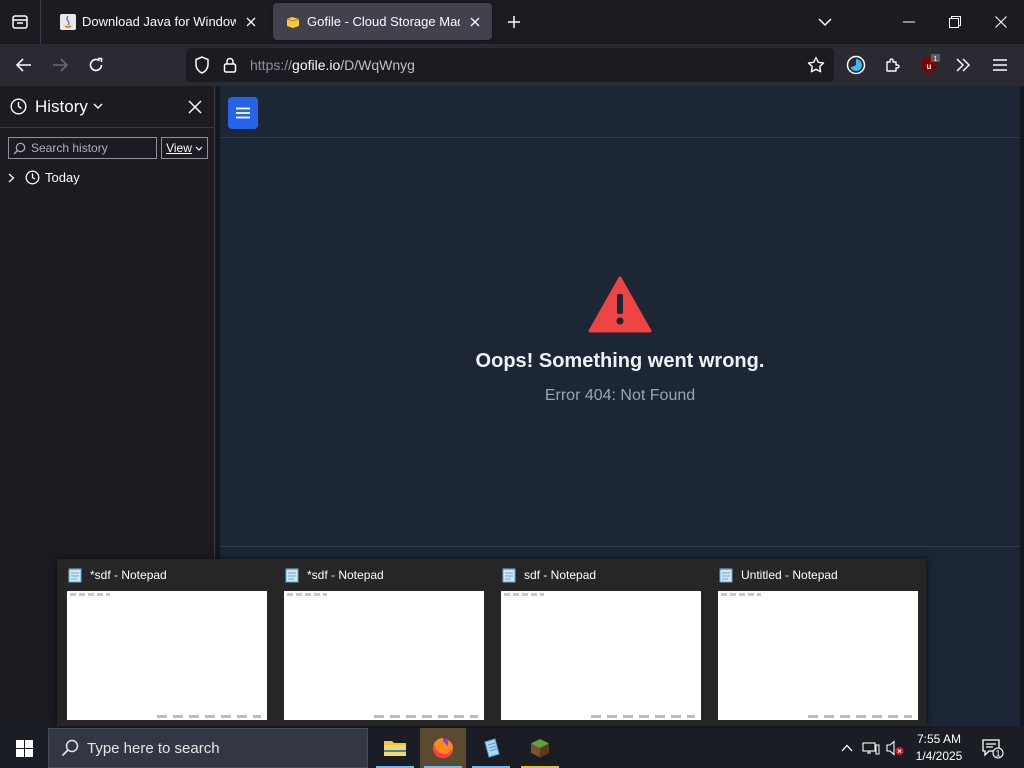 Image resolution: width=1024 pixels, height=768 pixels. I want to click on windows-taskbar: Type here to search 7:55 AM 1/4/2025 1, so click(512, 748).